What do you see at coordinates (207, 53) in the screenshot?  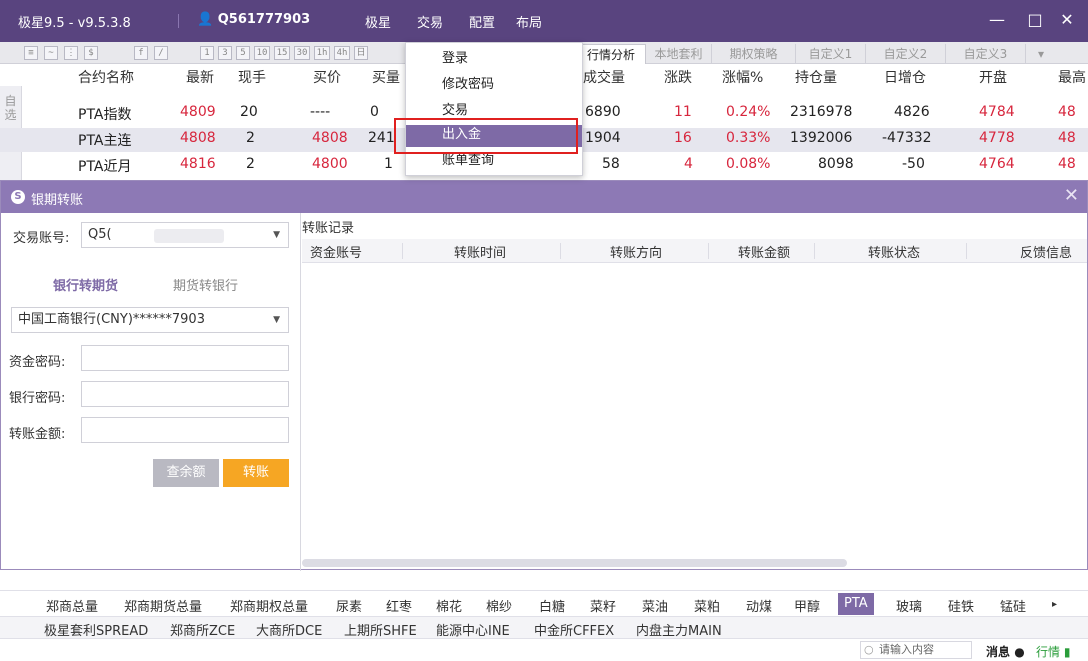 I see `period-1: 1` at bounding box center [207, 53].